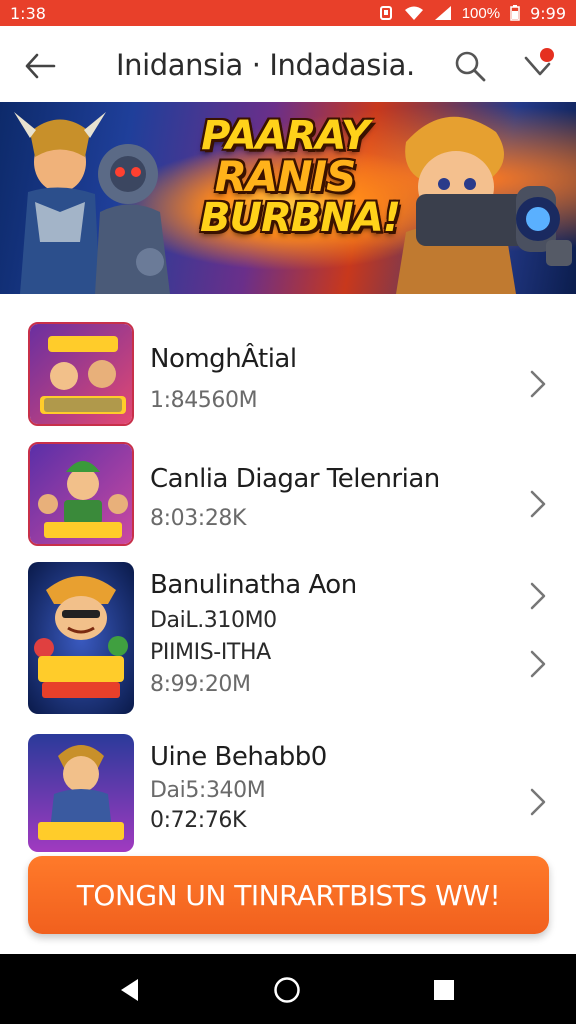 This screenshot has height=1024, width=576. Describe the element at coordinates (204, 400) in the screenshot. I see `game-meta: 1:84560M` at that location.